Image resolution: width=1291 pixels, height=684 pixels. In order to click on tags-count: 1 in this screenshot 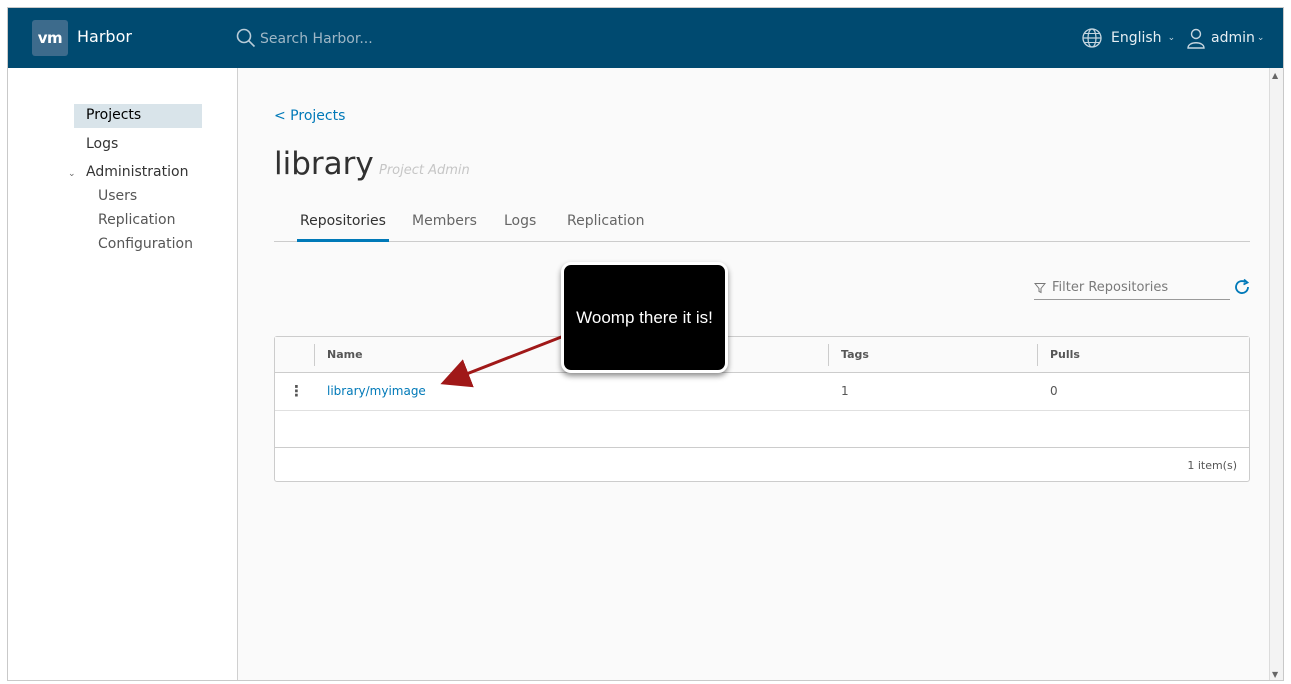, I will do `click(845, 391)`.